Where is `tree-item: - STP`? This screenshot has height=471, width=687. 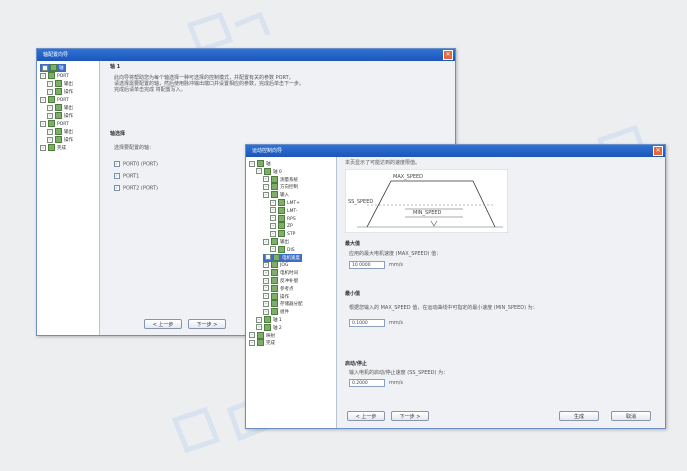
tree-item: - STP is located at coordinates (282, 234).